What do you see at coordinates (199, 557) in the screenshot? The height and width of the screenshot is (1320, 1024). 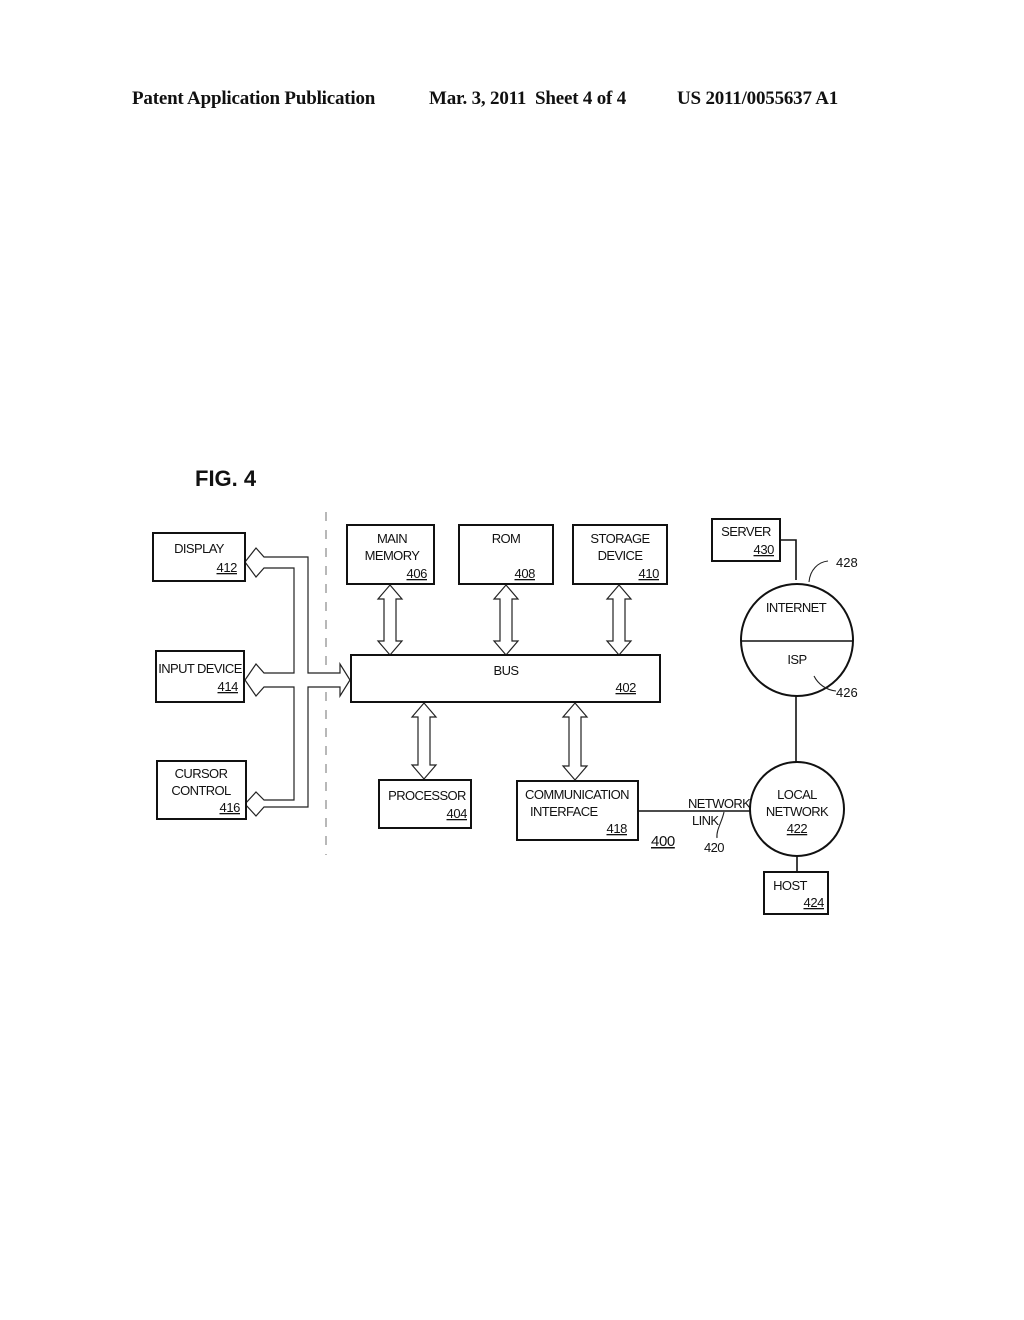 I see `display-block: DISPLAY 412` at bounding box center [199, 557].